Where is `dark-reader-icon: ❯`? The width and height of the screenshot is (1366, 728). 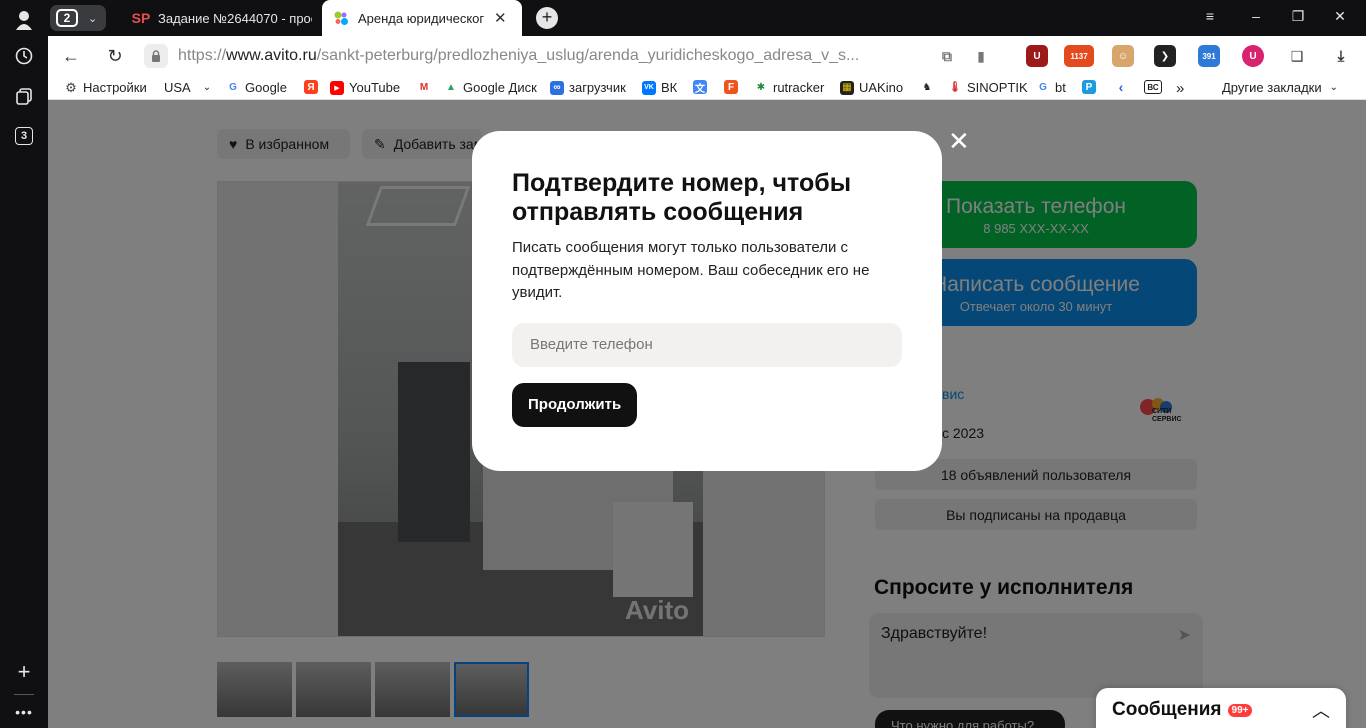
dark-reader-icon: ❯ is located at coordinates (1165, 56).